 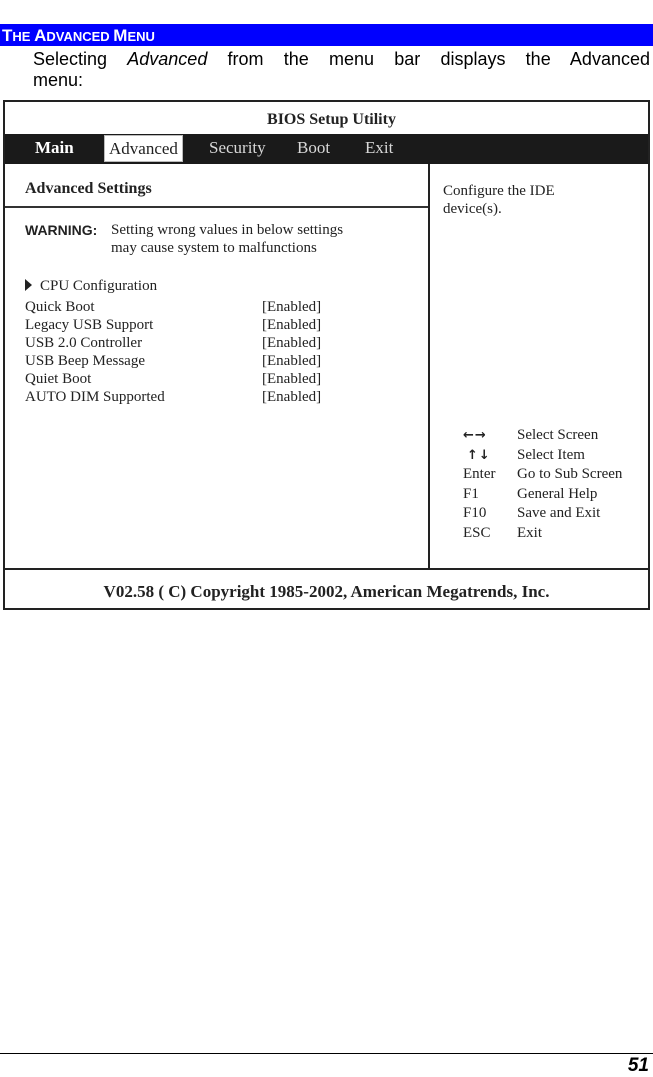 What do you see at coordinates (60, 307) in the screenshot?
I see `setting-label: Quick Boot` at bounding box center [60, 307].